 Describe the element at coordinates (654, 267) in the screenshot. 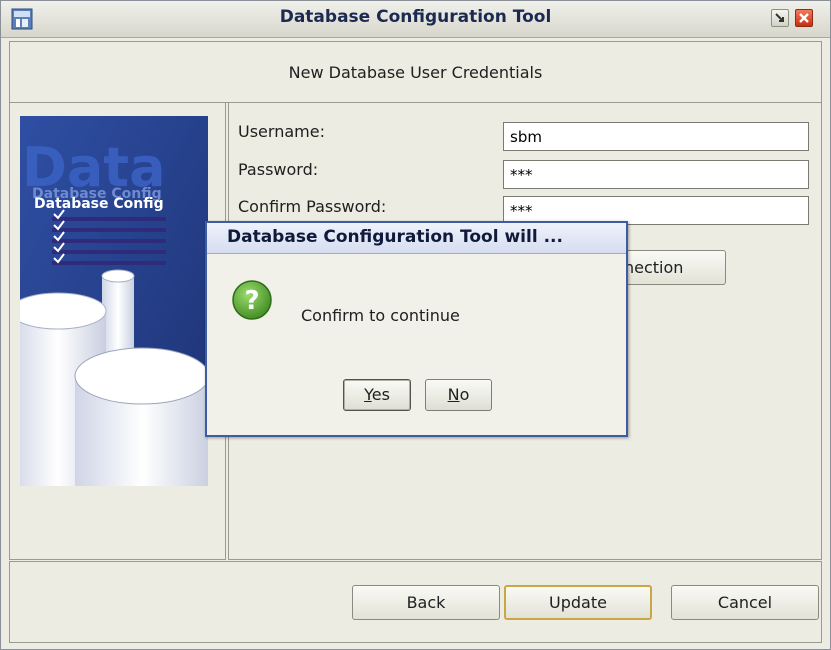

I see `test-connection-label: nection` at that location.